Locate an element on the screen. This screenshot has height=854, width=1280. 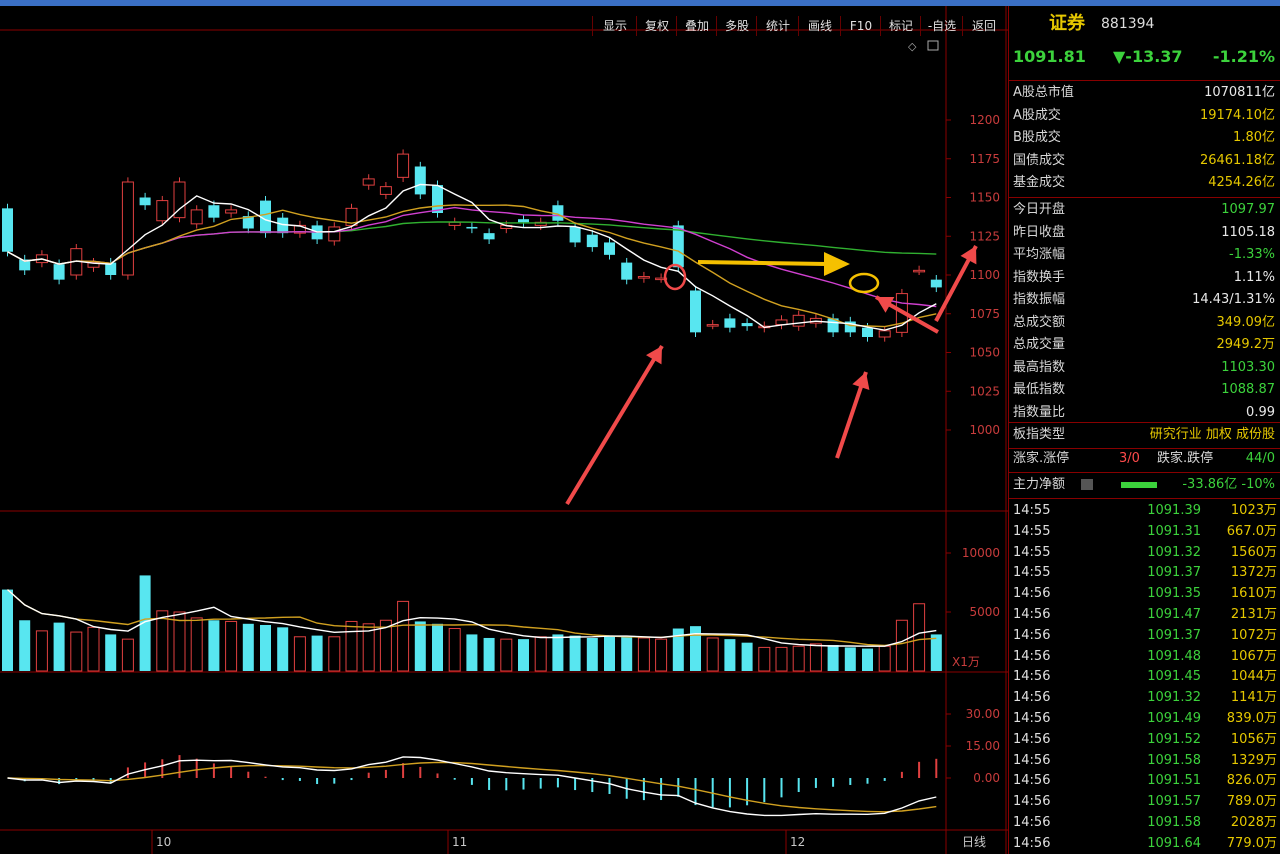
tick-volume: 1044万 is located at coordinates (1253, 677).